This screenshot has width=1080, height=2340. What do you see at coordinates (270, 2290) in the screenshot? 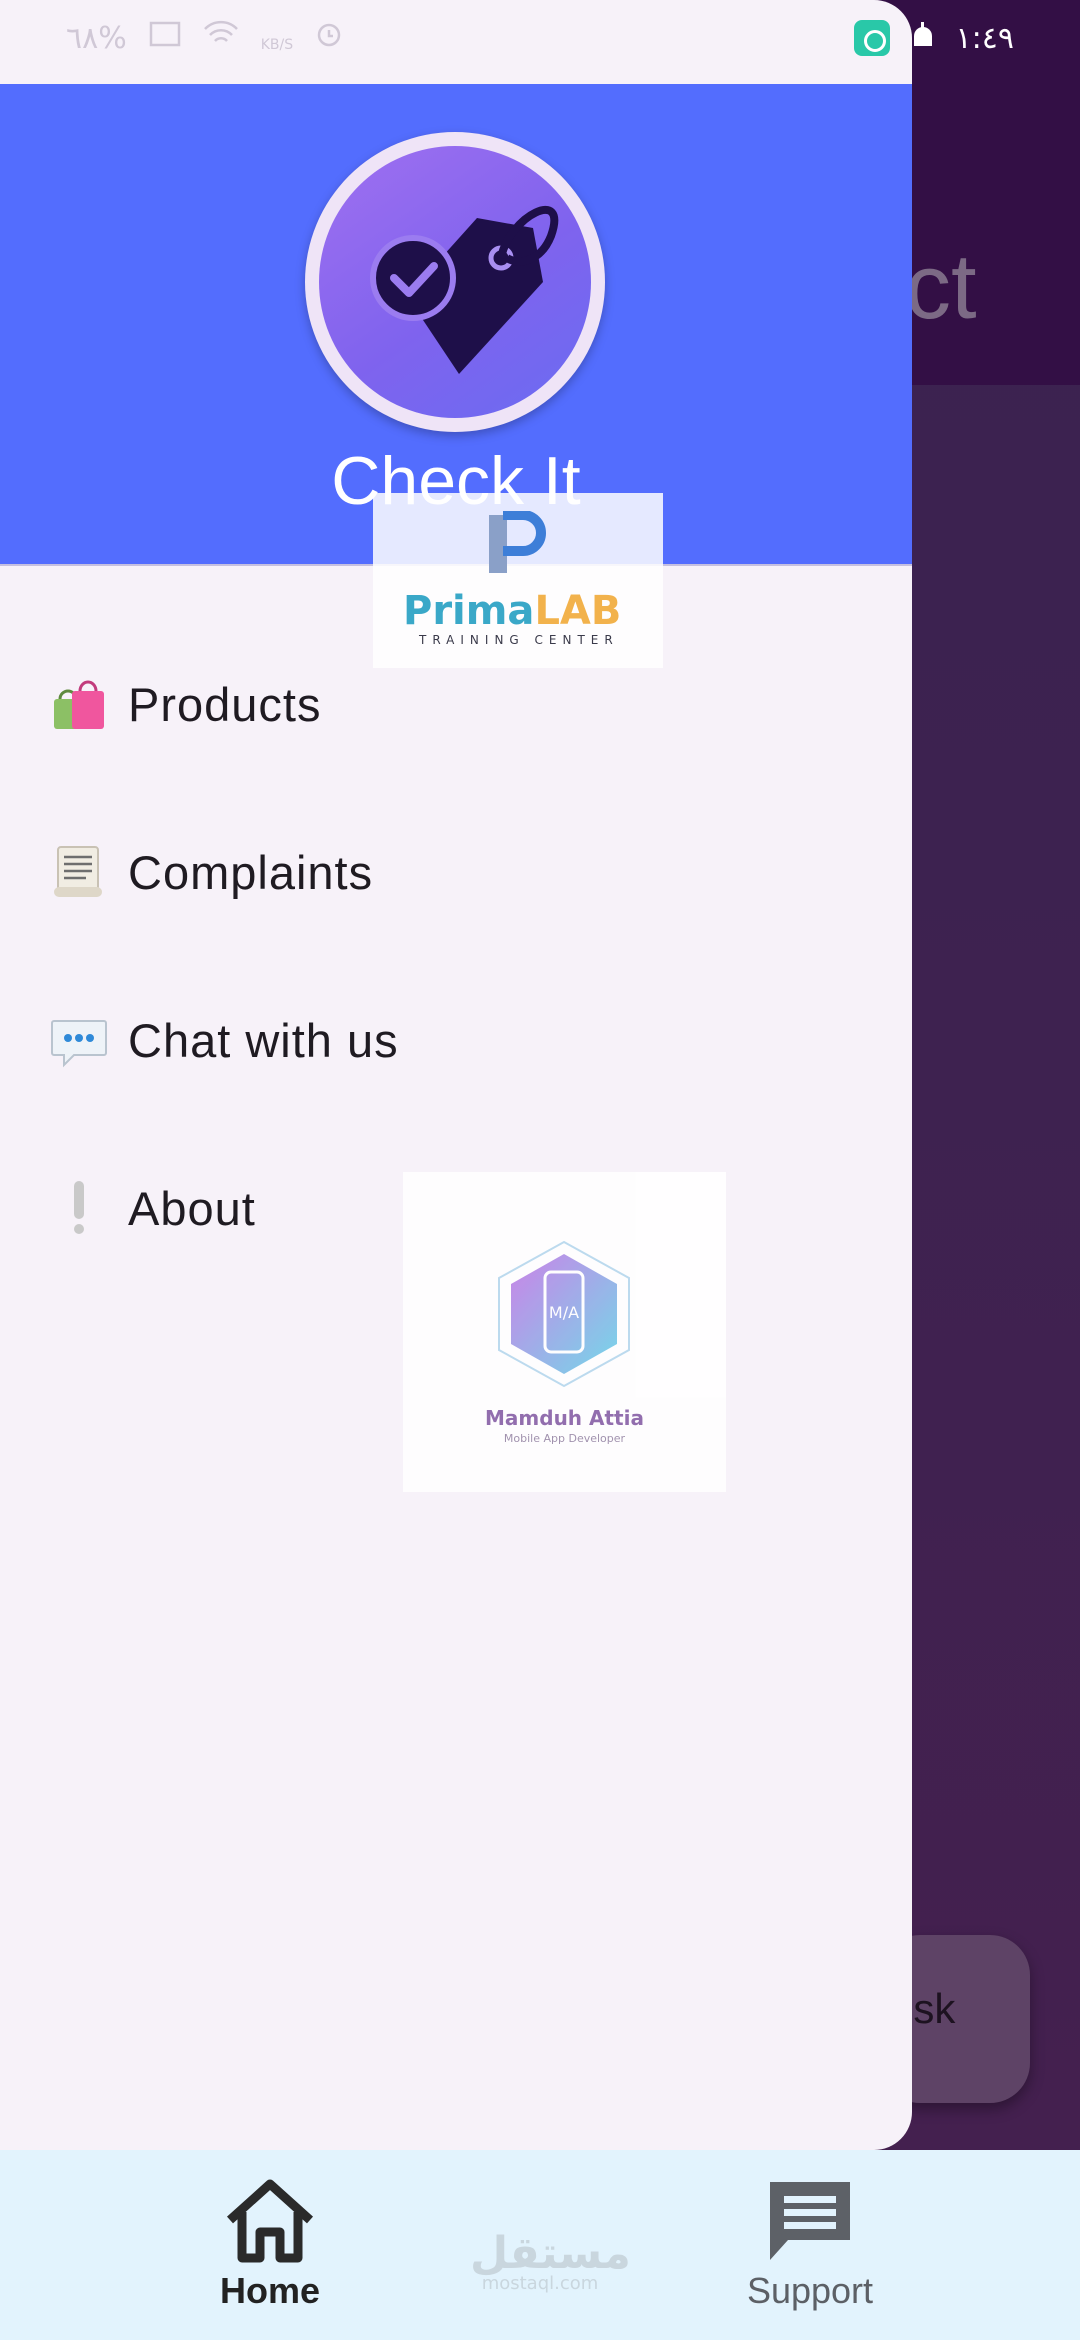
I see `nav-label-home: Home` at bounding box center [270, 2290].